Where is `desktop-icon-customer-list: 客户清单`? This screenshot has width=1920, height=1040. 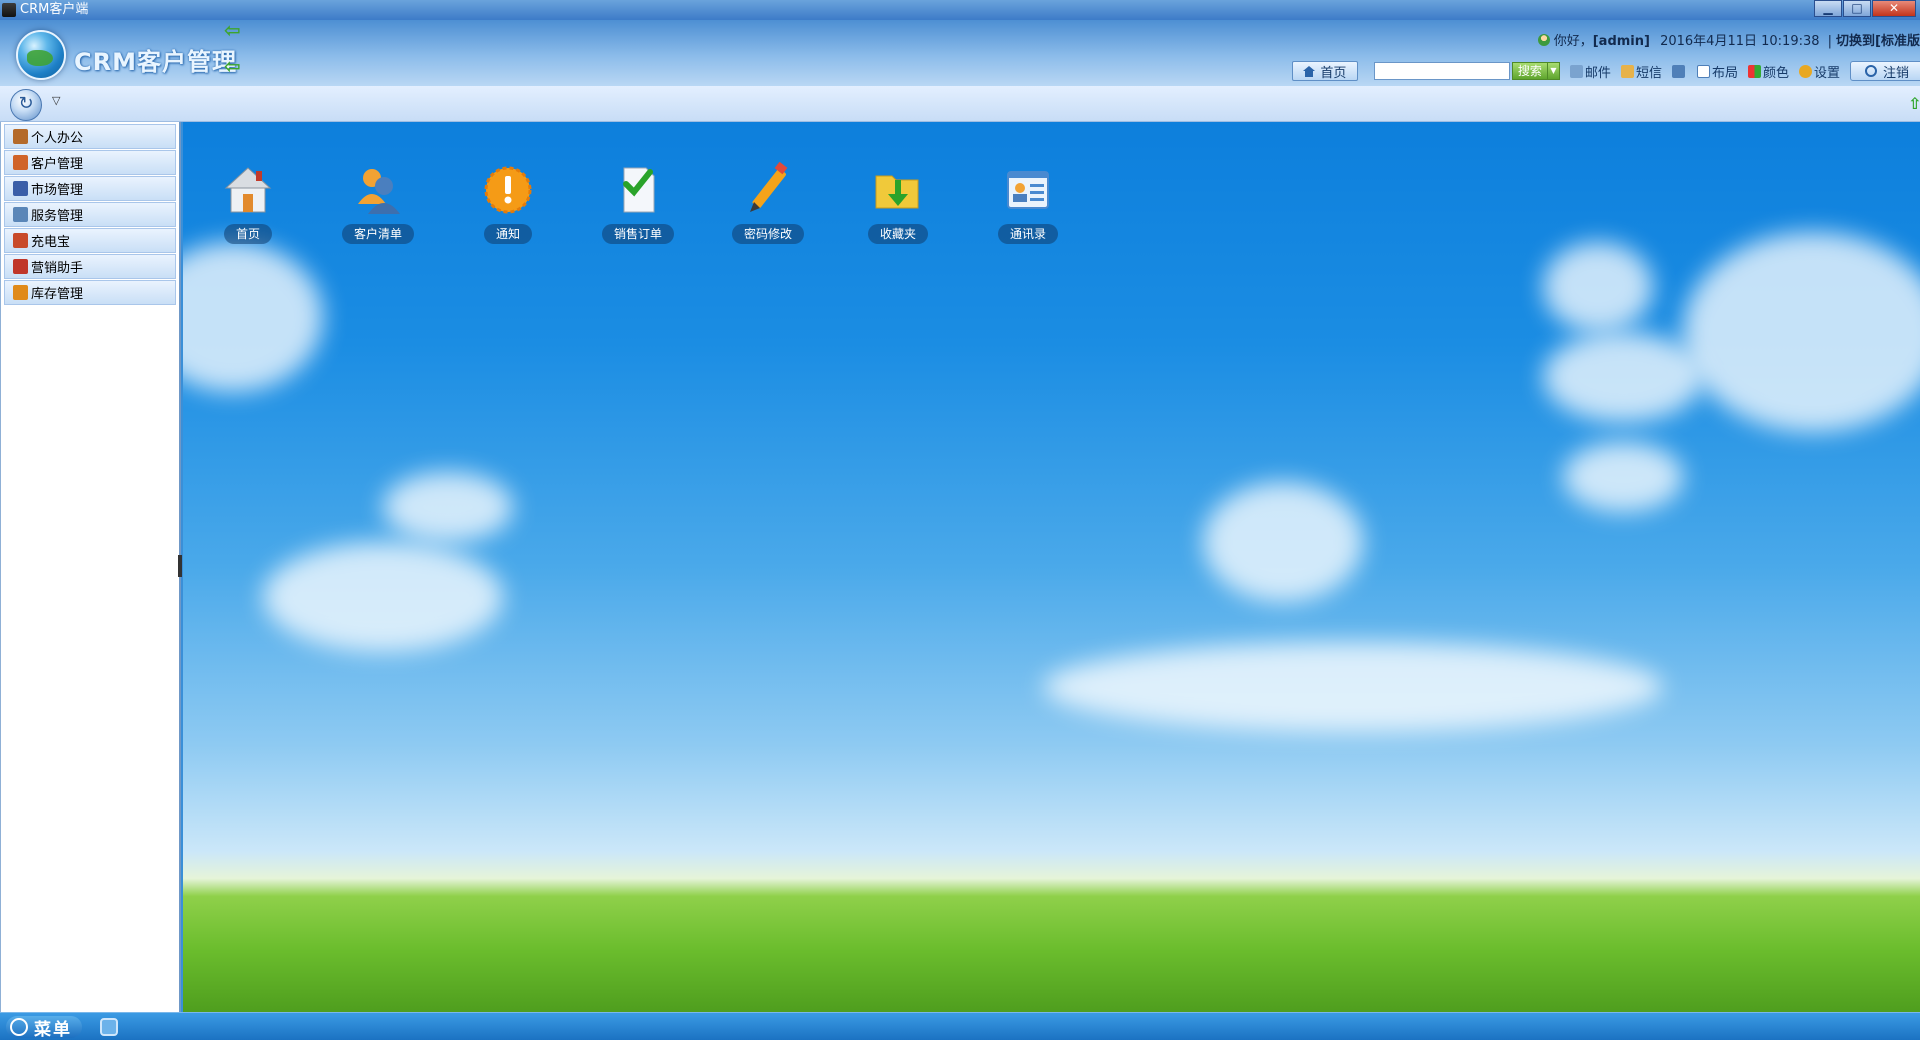
desktop-icon-customer-list: 客户清单 is located at coordinates (378, 203).